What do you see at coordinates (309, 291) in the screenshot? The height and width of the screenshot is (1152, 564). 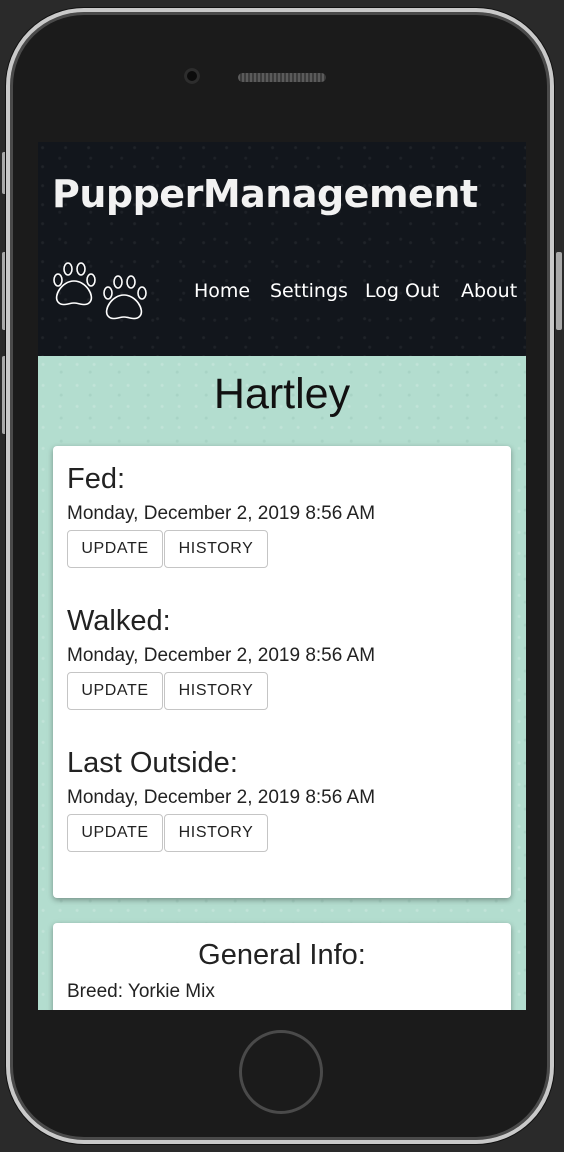 I see `nav-settings: Settings` at bounding box center [309, 291].